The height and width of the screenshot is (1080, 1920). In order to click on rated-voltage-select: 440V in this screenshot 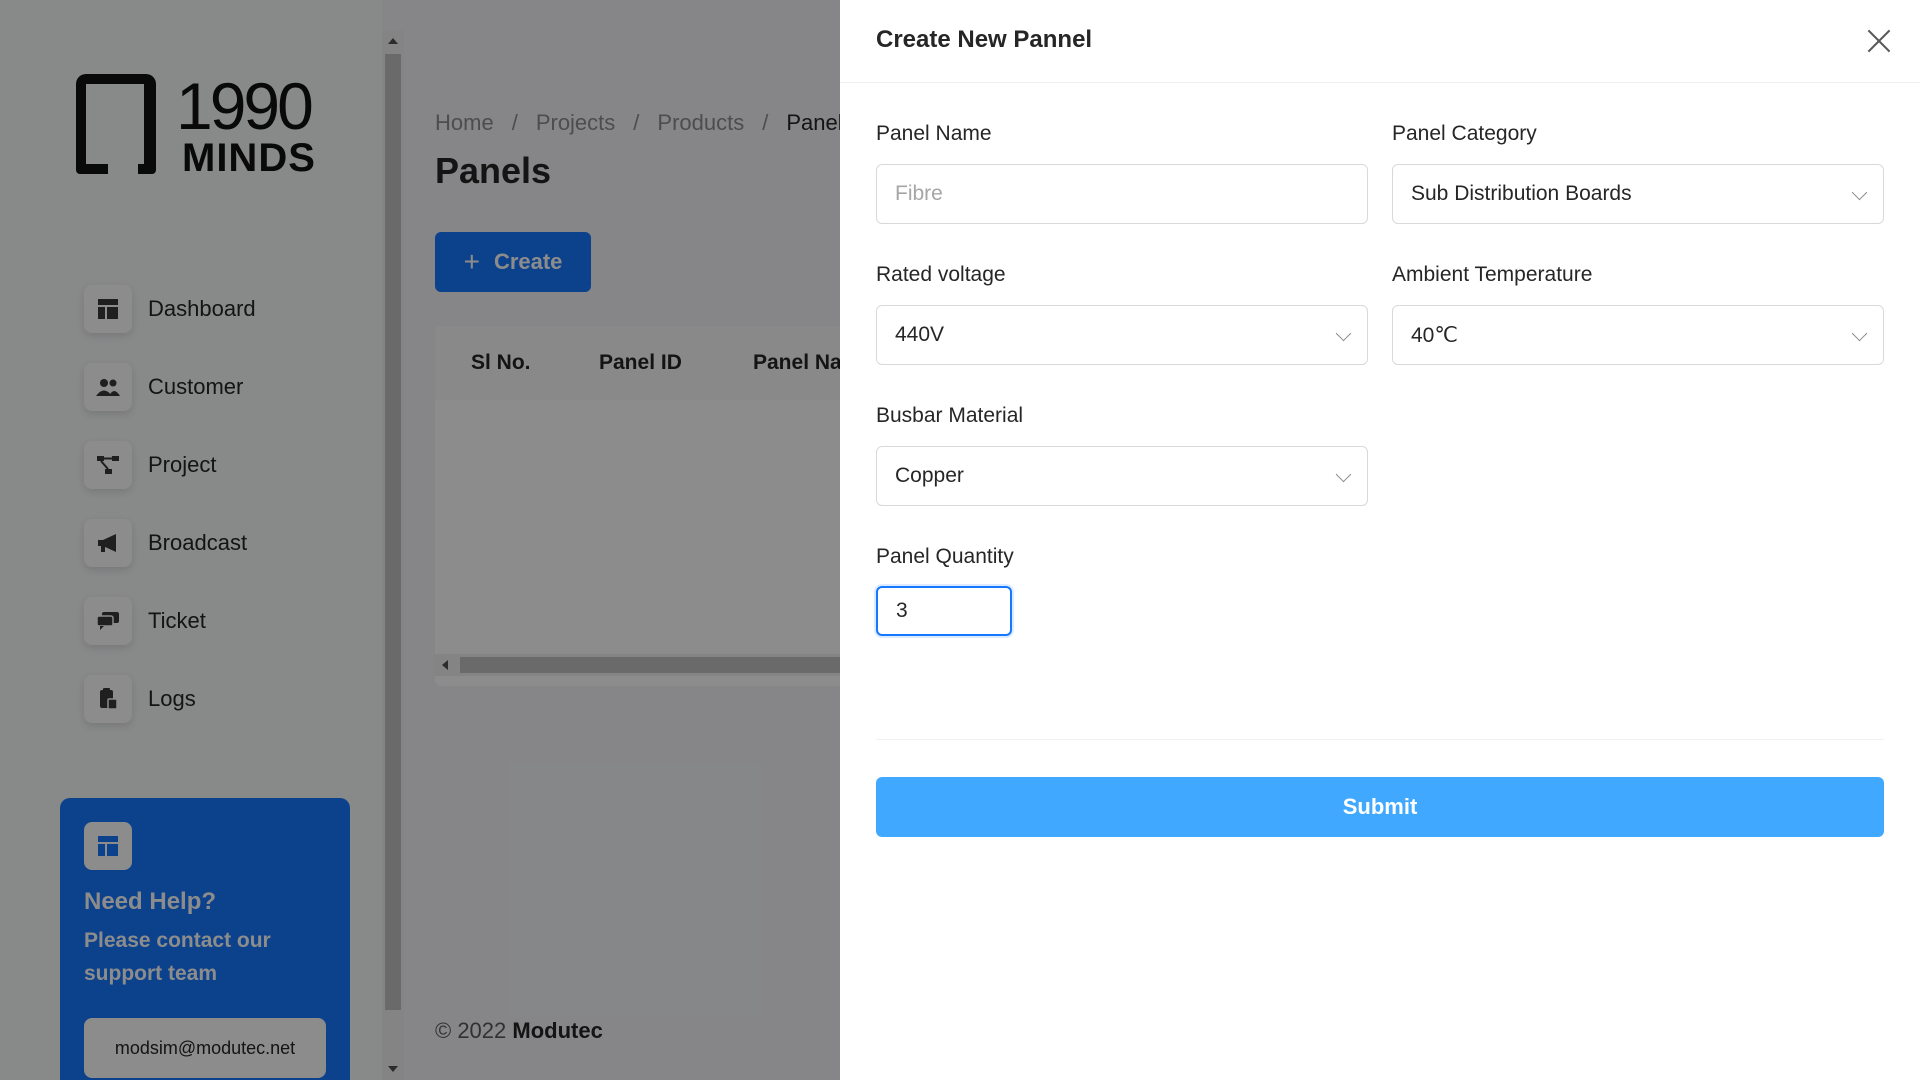, I will do `click(1122, 335)`.